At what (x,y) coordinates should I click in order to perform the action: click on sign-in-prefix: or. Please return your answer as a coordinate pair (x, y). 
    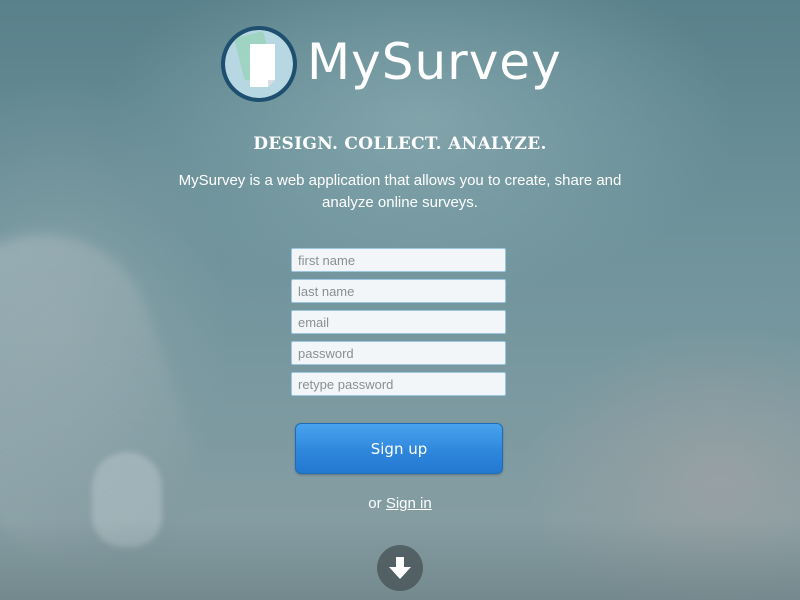
    Looking at the image, I should click on (375, 503).